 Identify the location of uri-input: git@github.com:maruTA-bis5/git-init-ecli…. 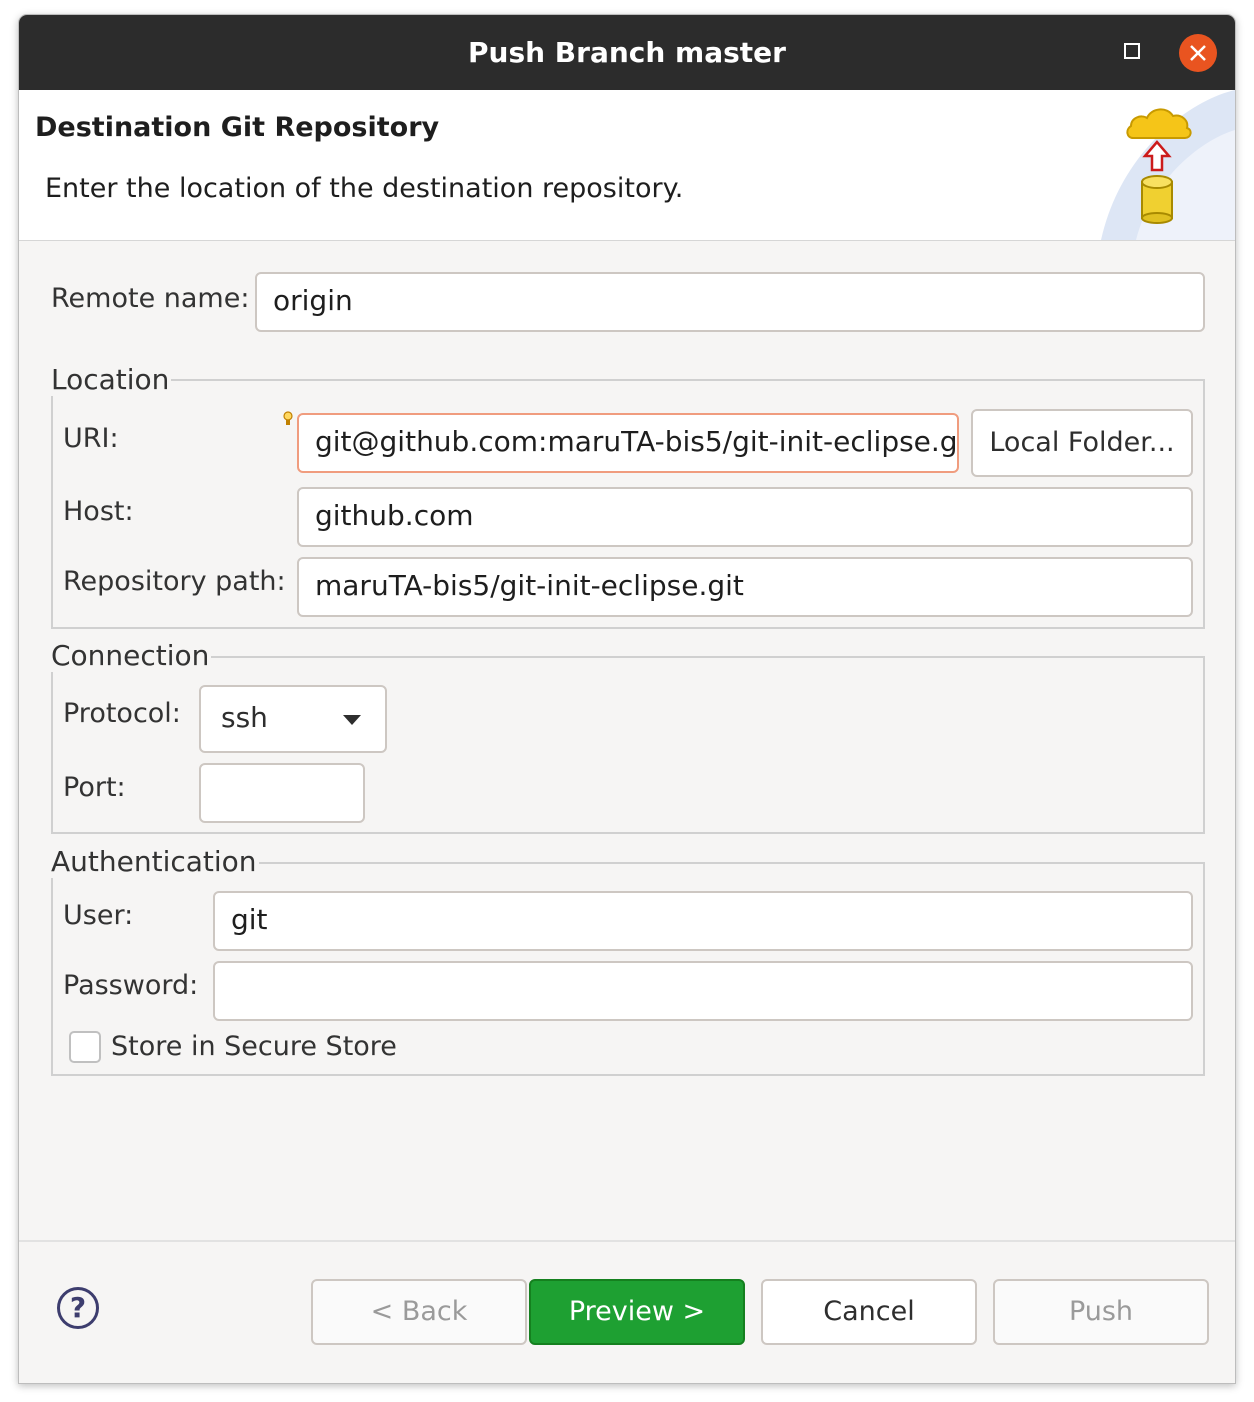
(628, 443).